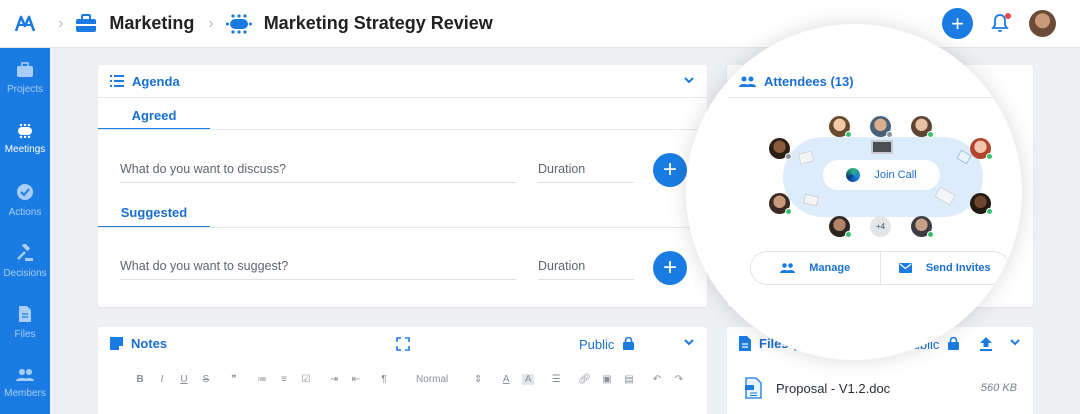 This screenshot has width=1080, height=414. What do you see at coordinates (25, 78) in the screenshot?
I see `sidebar-item-projects: Projects` at bounding box center [25, 78].